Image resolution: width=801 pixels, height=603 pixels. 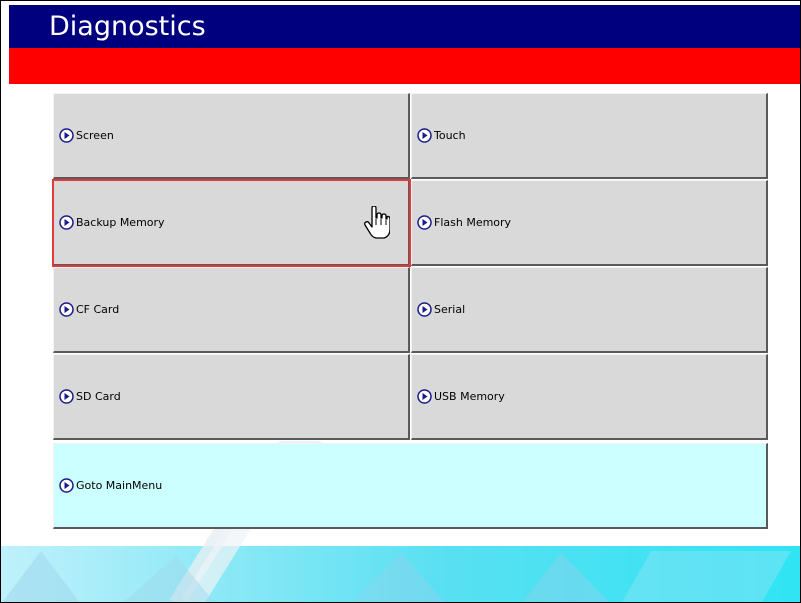 I want to click on goto-main-menu-label: Goto MainMenu, so click(x=119, y=485).